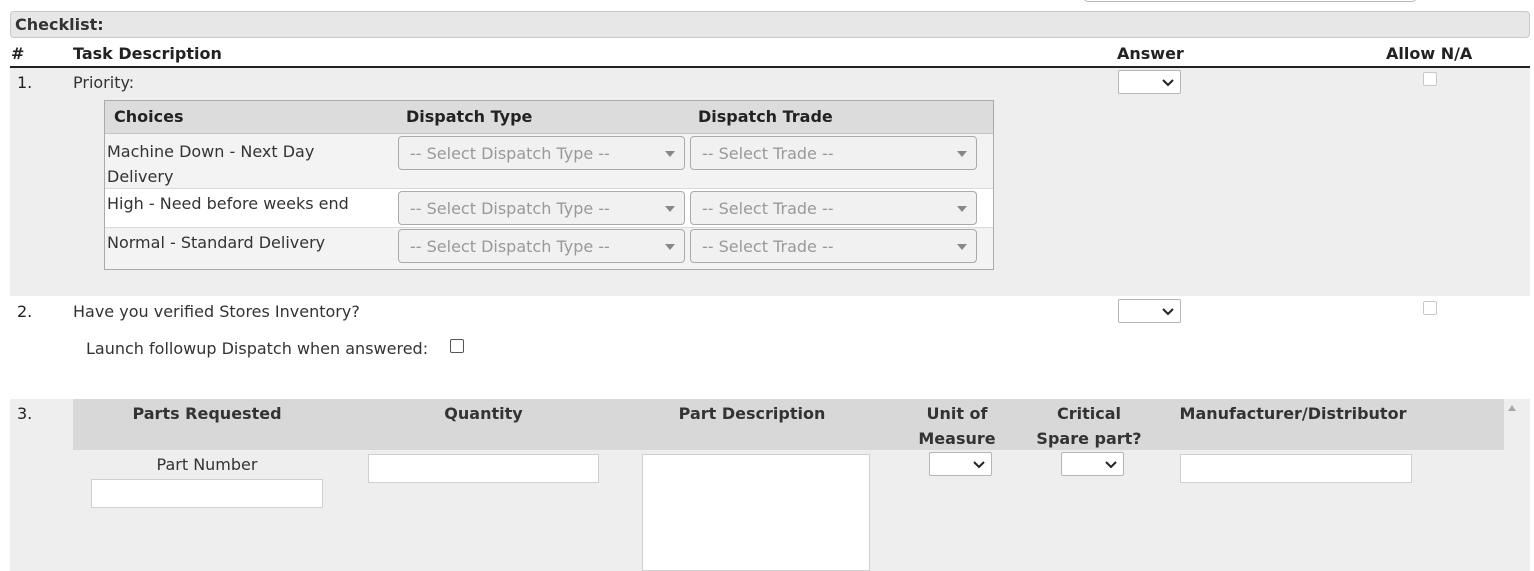 Image resolution: width=1534 pixels, height=571 pixels. I want to click on unit-of-measure-header: Unit of Measure, so click(957, 426).